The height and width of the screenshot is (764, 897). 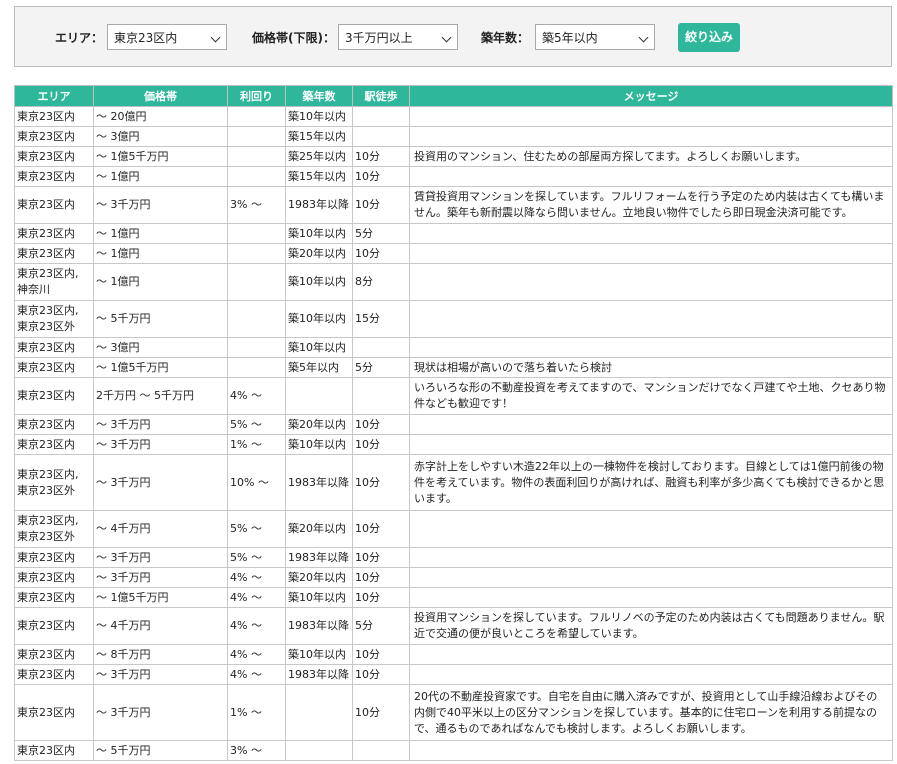 I want to click on price-cell: ～ 4千万円, so click(x=160, y=529).